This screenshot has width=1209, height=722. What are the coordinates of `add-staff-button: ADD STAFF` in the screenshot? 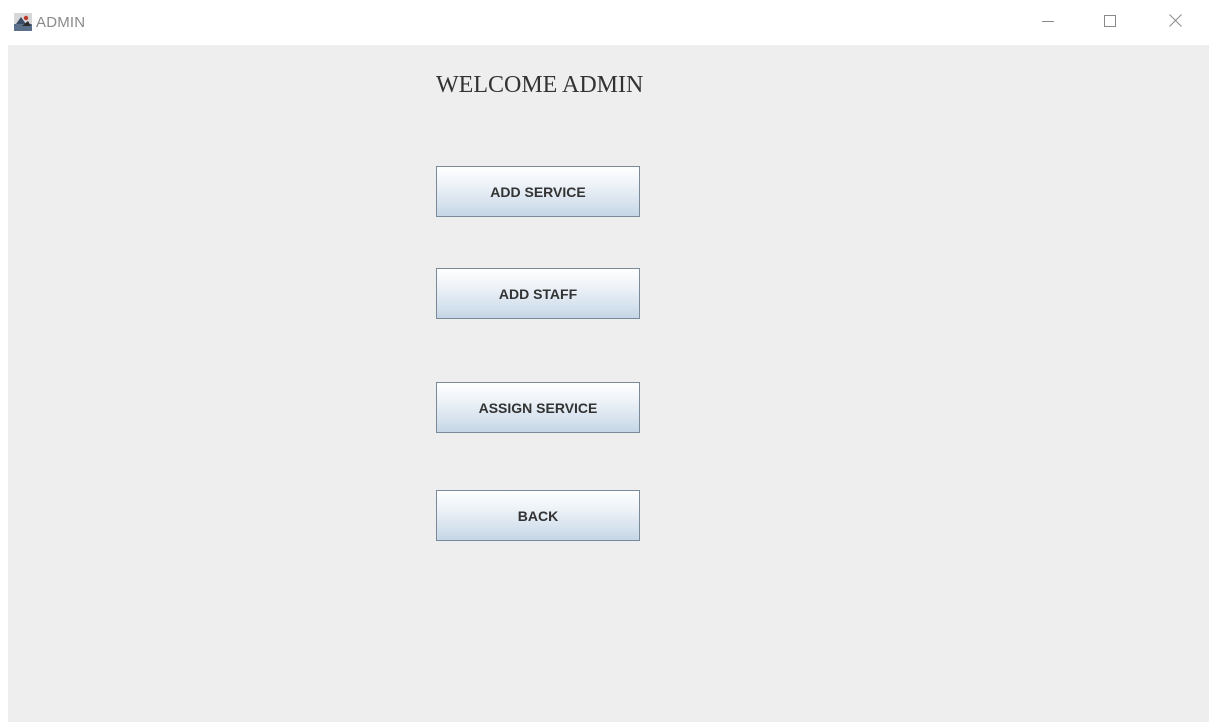 It's located at (538, 293).